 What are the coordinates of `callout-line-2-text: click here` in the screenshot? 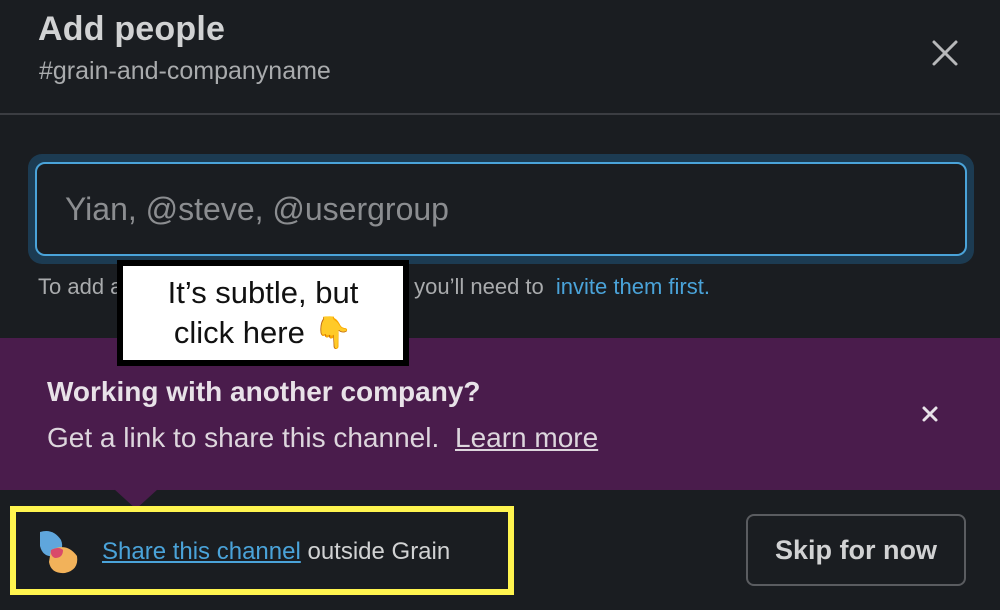 It's located at (239, 332).